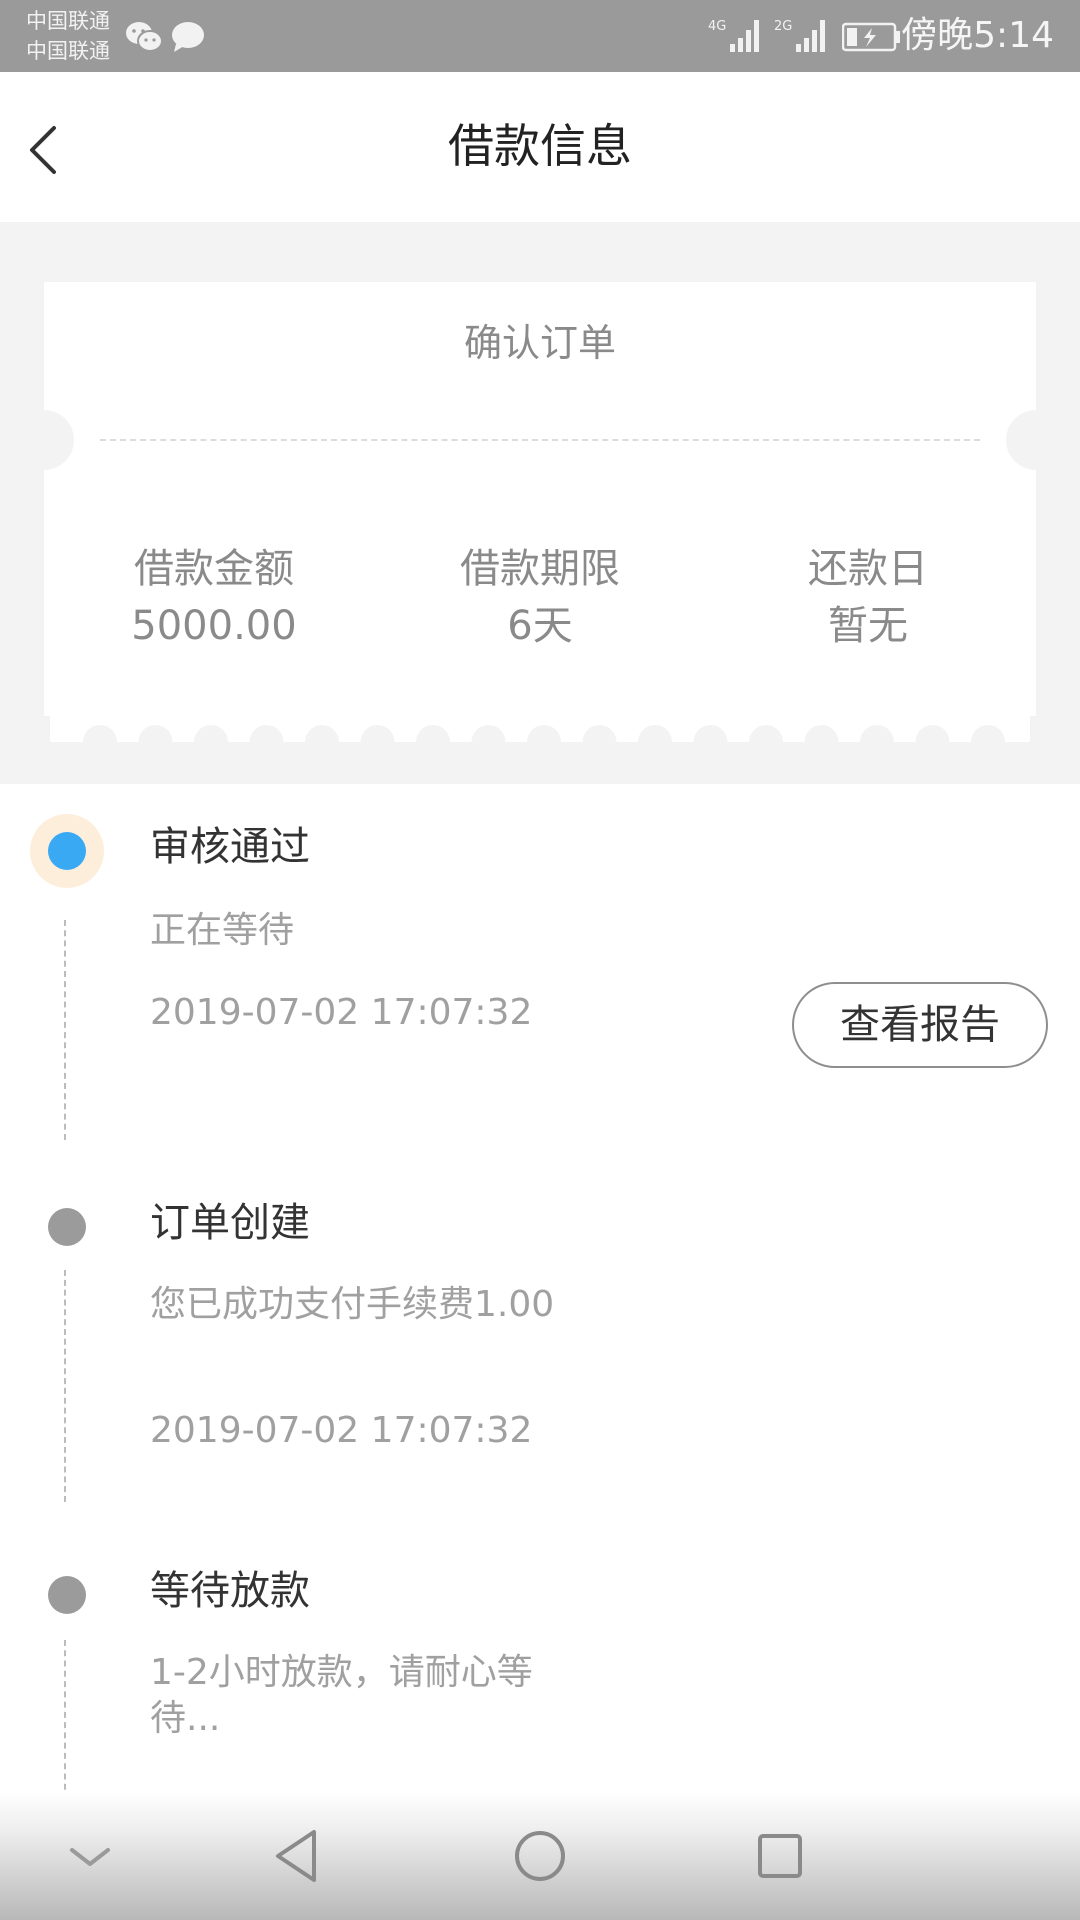 The image size is (1080, 1920). I want to click on nav-back-button, so click(300, 1856).